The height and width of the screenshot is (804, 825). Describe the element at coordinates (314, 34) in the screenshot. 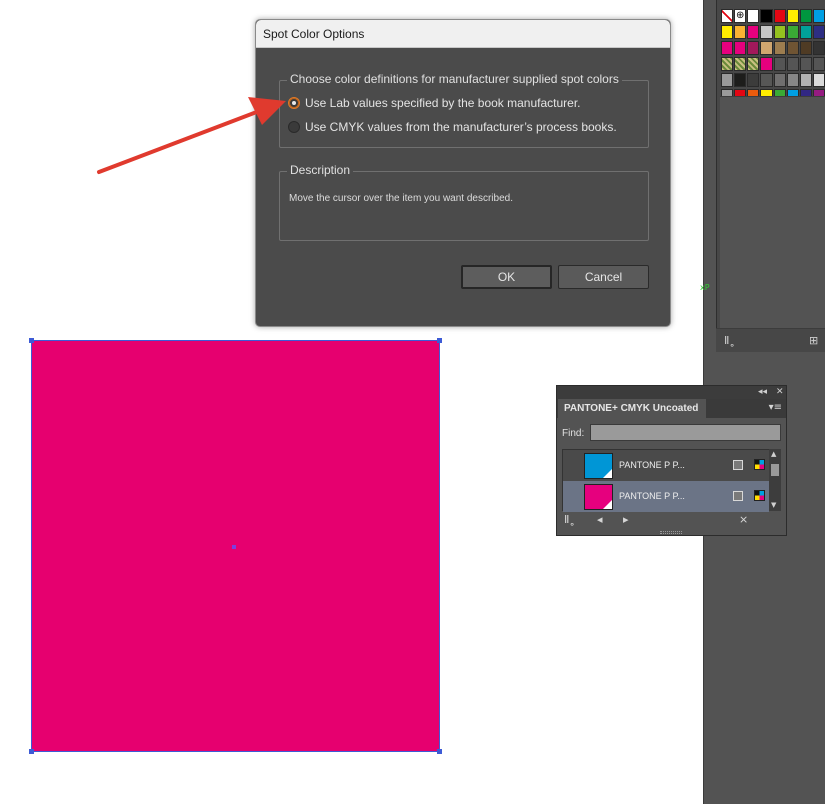

I see `dialog-title: Spot Color Options` at that location.